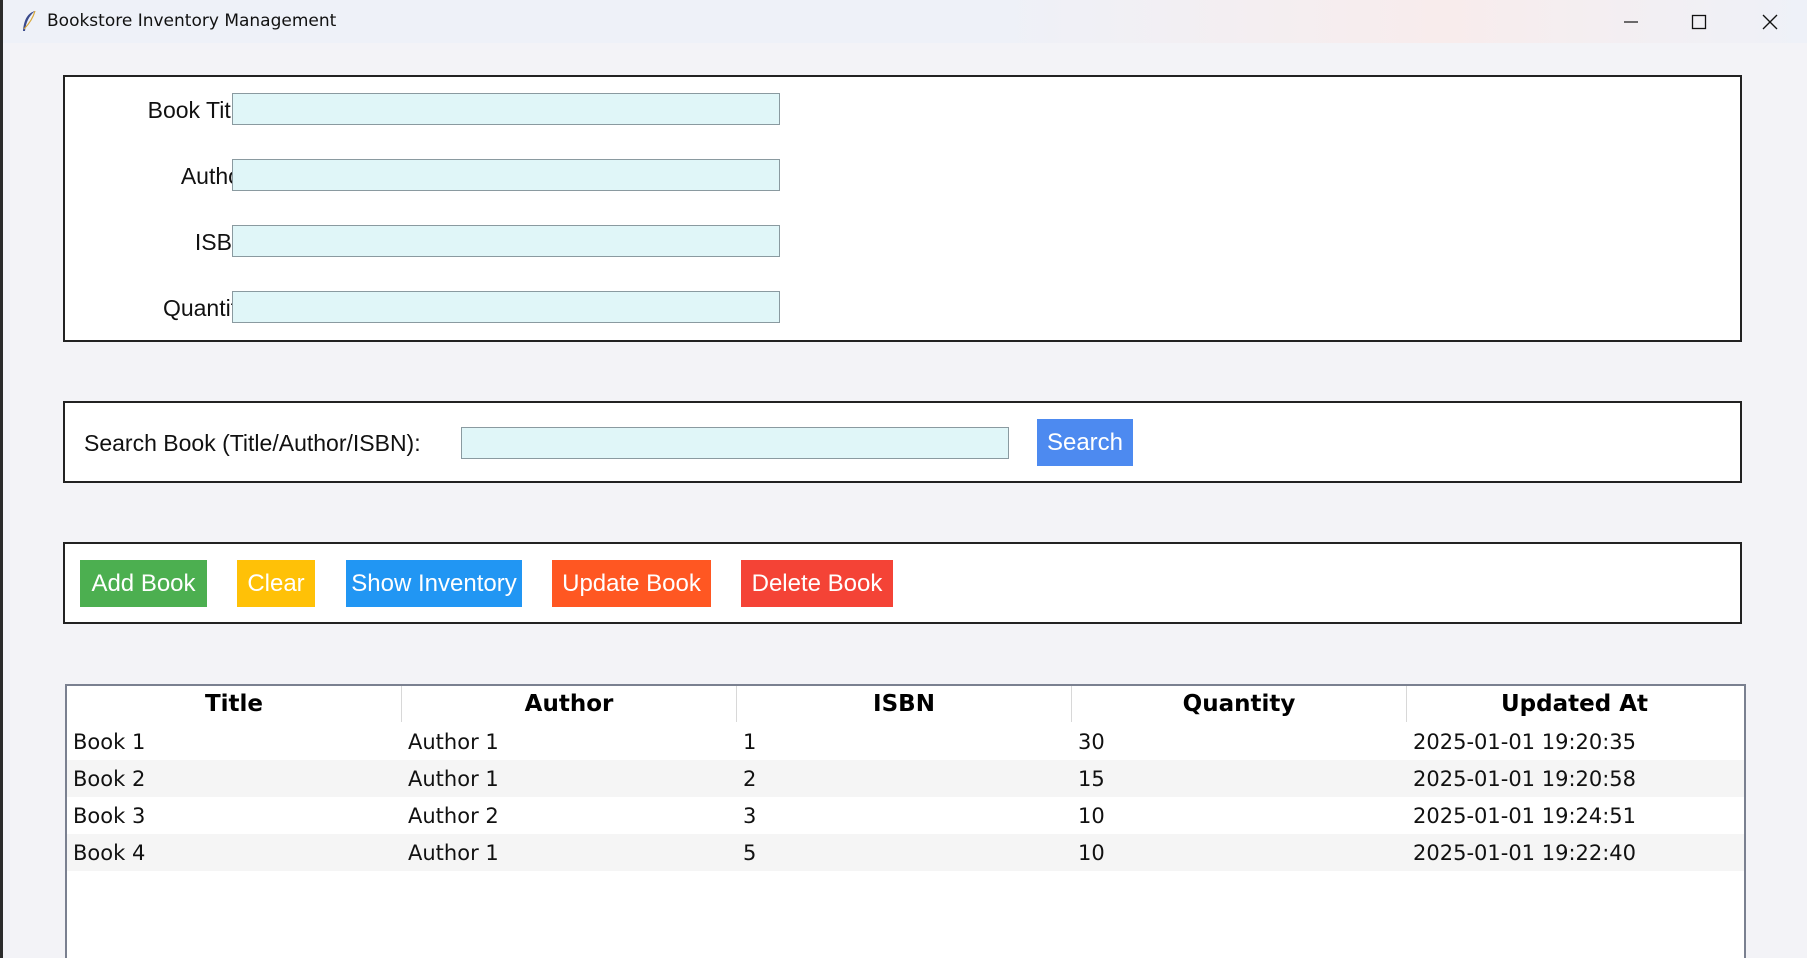  Describe the element at coordinates (109, 852) in the screenshot. I see `cell-title: Book 4` at that location.